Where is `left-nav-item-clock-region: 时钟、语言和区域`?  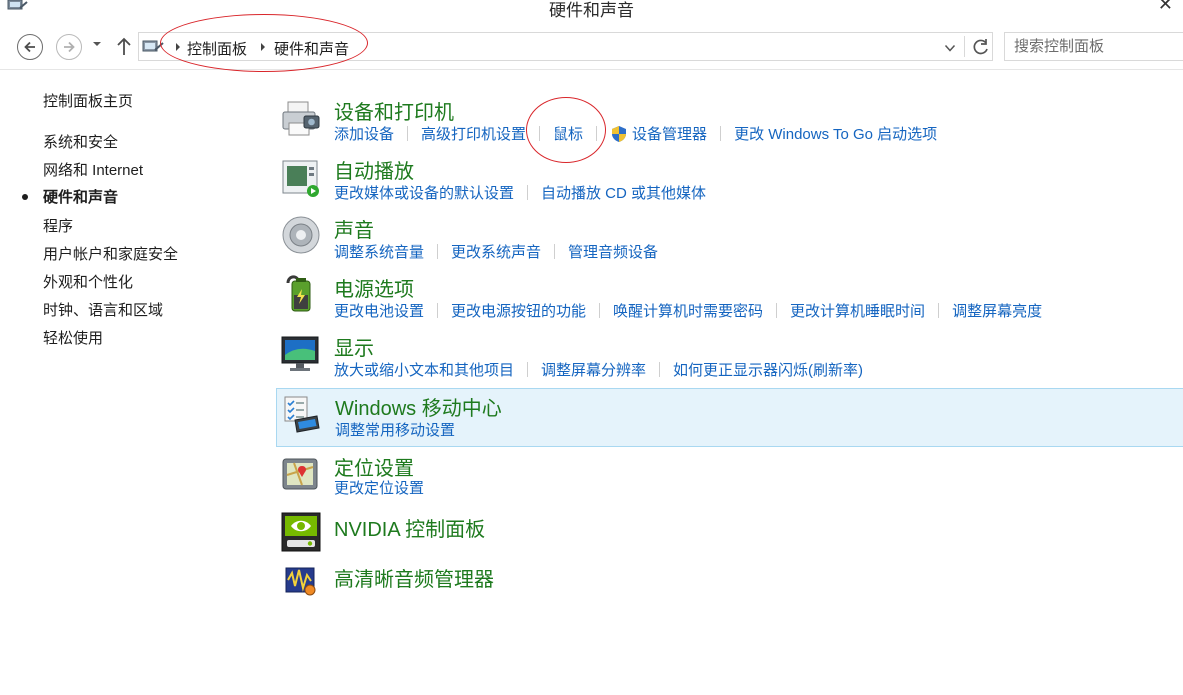
left-nav-item-clock-region: 时钟、语言和区域 is located at coordinates (103, 309).